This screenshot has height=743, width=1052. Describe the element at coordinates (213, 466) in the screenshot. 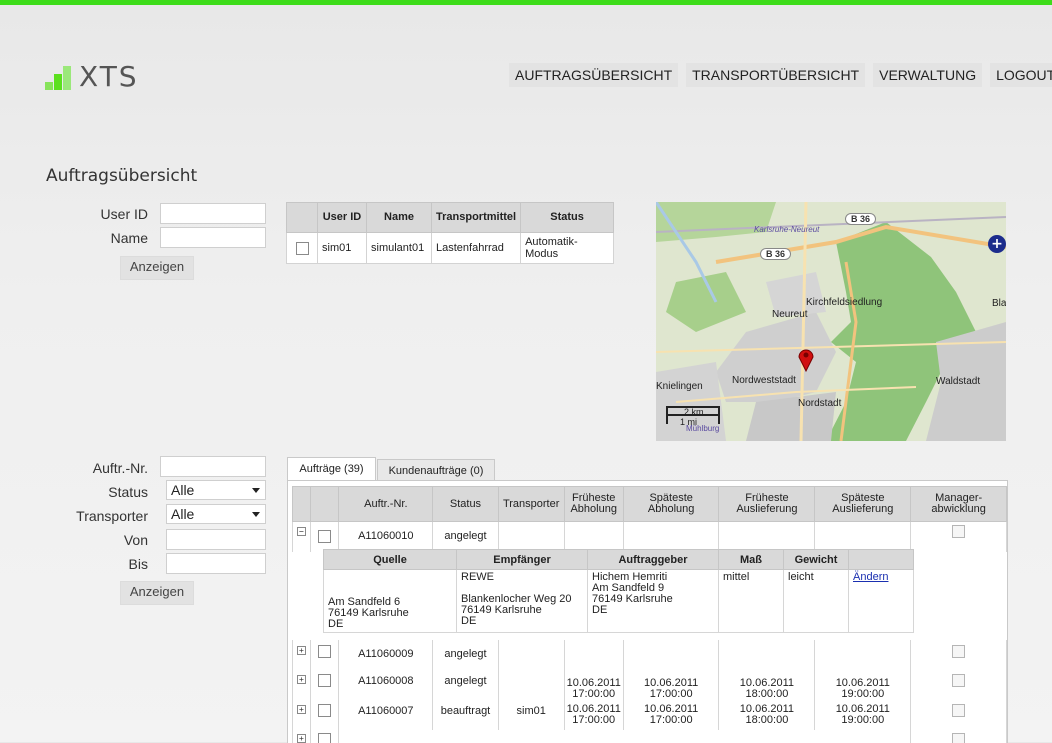

I see `order-nr-input` at that location.